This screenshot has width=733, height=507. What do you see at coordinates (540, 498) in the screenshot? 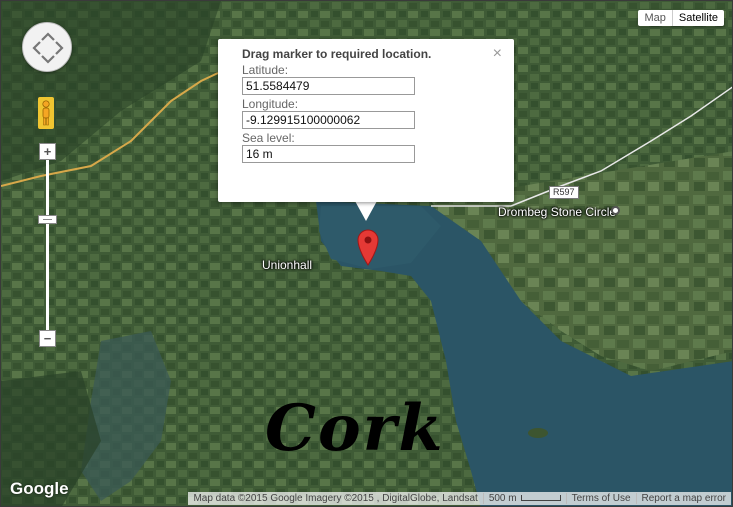
I see `scale-bar-icon` at bounding box center [540, 498].